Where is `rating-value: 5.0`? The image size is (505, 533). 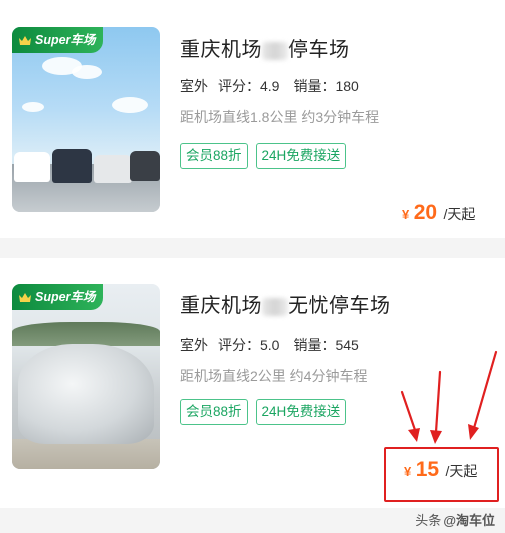 rating-value: 5.0 is located at coordinates (270, 345).